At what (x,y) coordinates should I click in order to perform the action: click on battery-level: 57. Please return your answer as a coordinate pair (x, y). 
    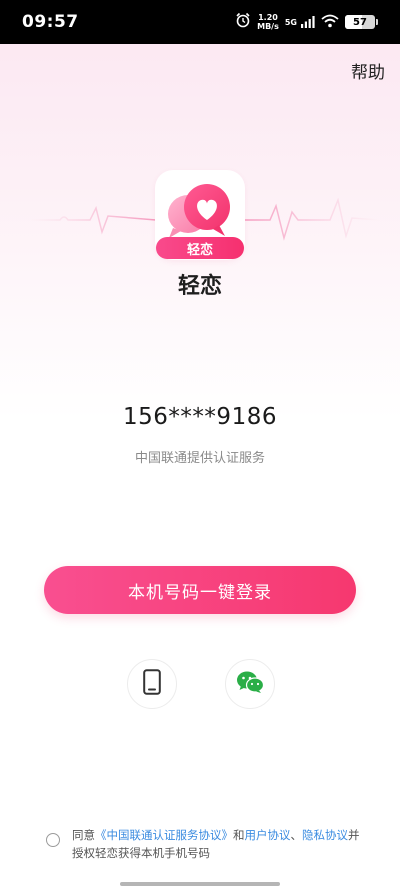
    Looking at the image, I should click on (360, 22).